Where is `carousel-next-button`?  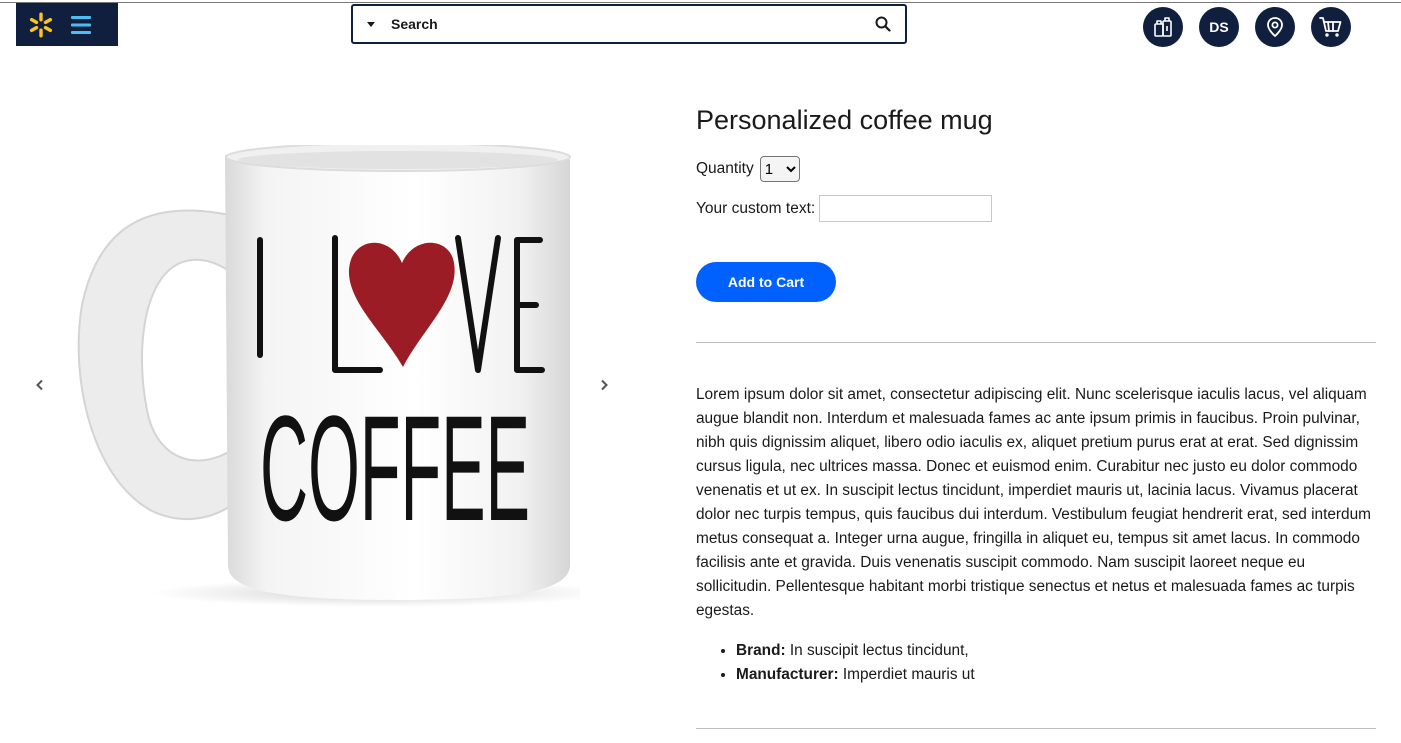 carousel-next-button is located at coordinates (604, 385).